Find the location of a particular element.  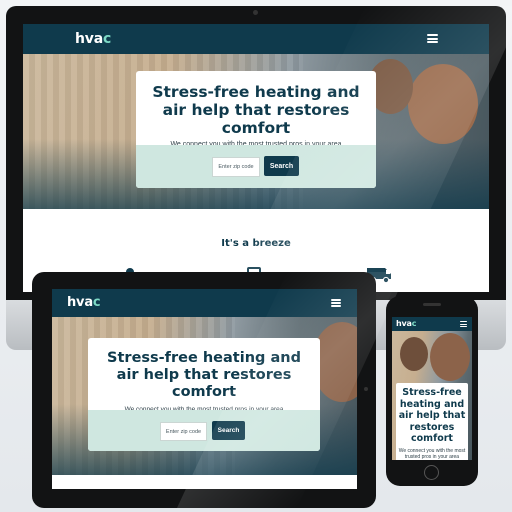

tablet-search-form: Enter zip code Search is located at coordinates (204, 430).